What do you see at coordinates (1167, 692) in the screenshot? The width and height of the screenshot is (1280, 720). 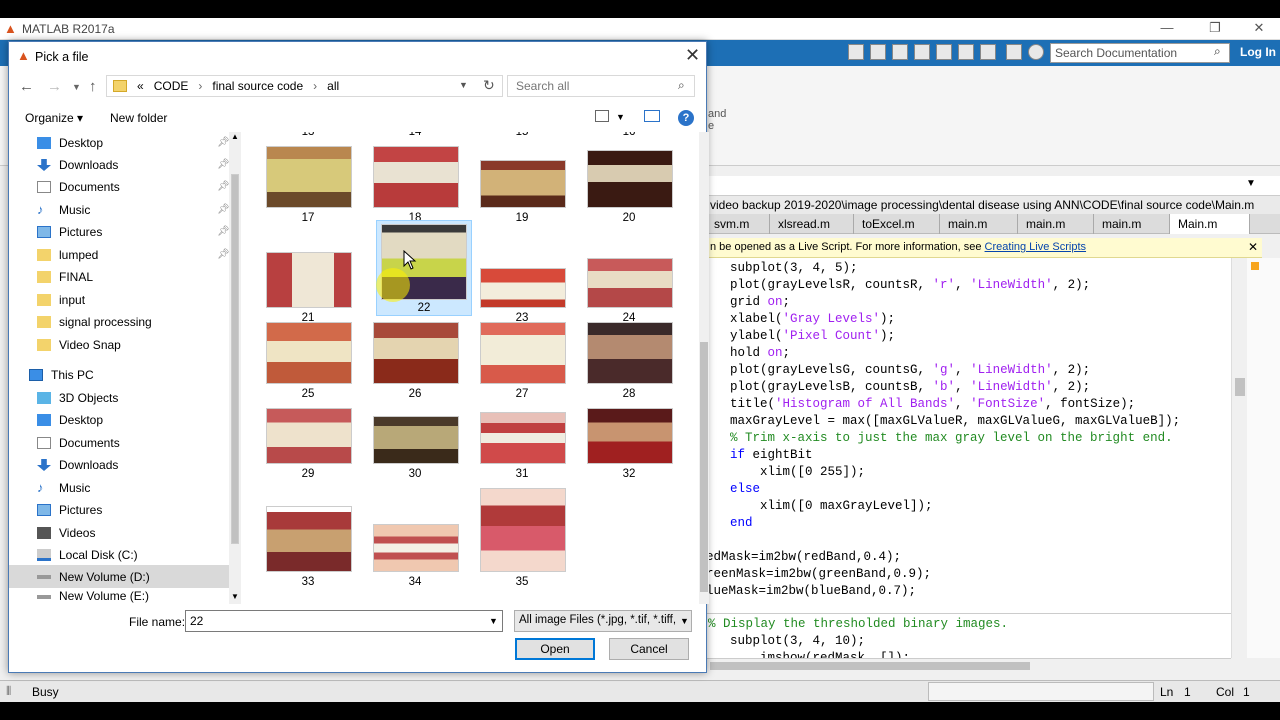 I see `line-label: Ln` at bounding box center [1167, 692].